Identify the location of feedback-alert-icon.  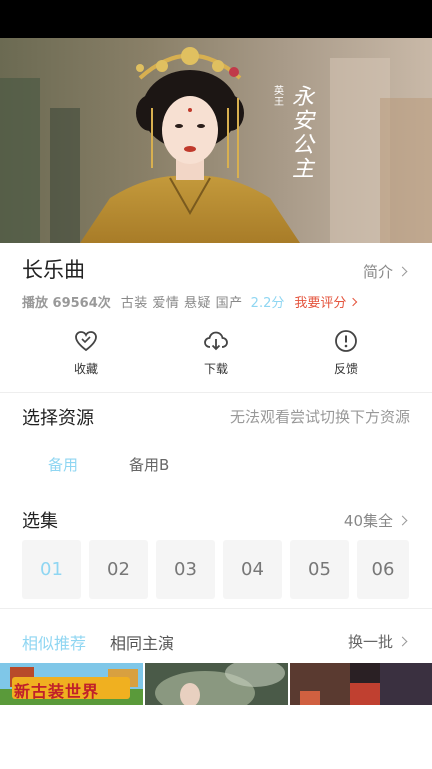
(346, 341).